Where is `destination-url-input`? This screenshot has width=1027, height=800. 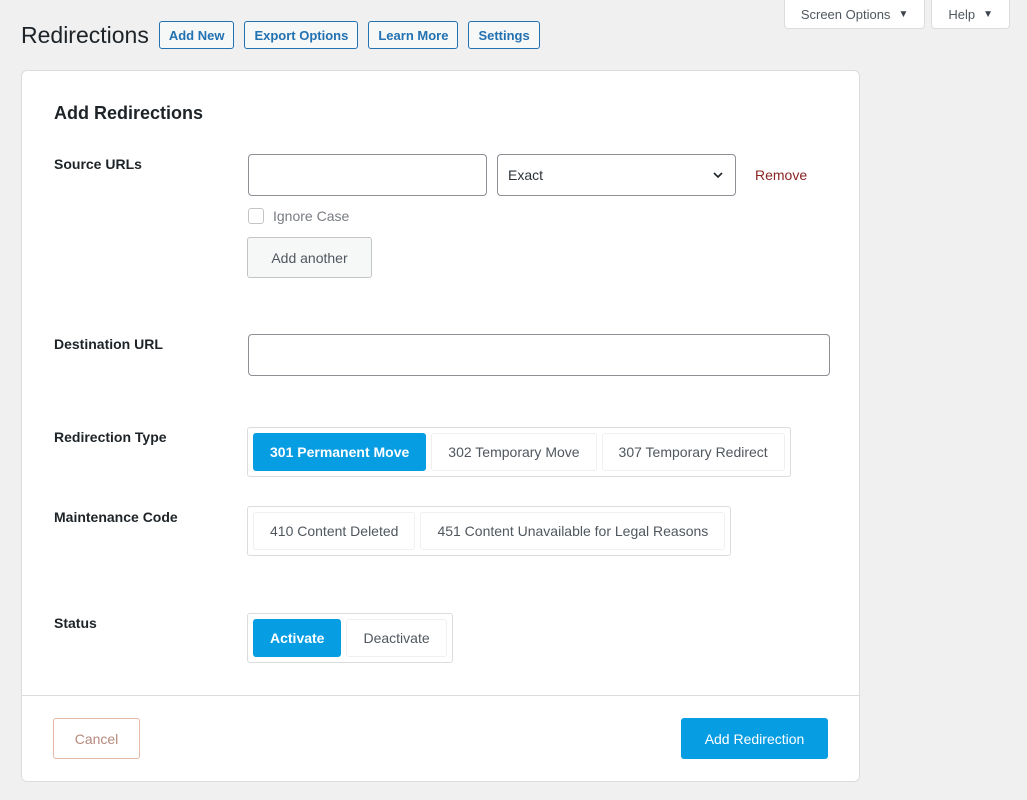 destination-url-input is located at coordinates (539, 355).